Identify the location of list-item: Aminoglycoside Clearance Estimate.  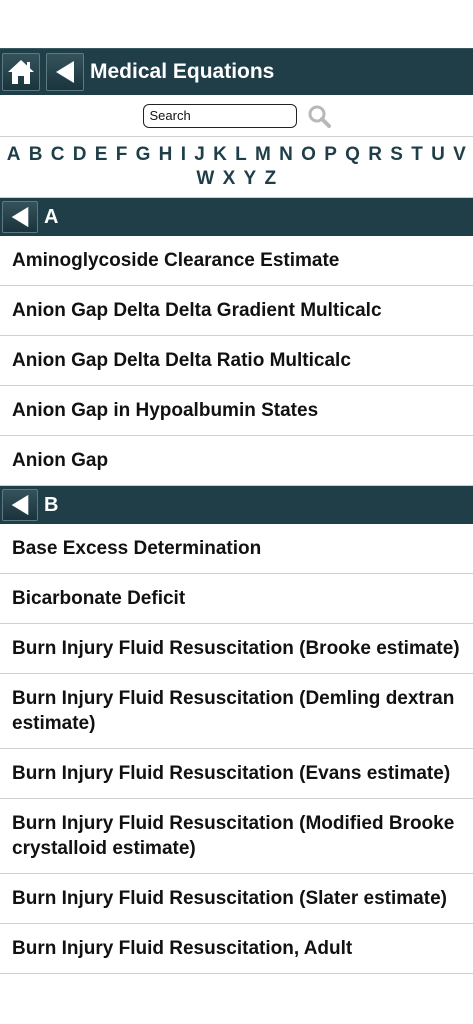
(236, 261).